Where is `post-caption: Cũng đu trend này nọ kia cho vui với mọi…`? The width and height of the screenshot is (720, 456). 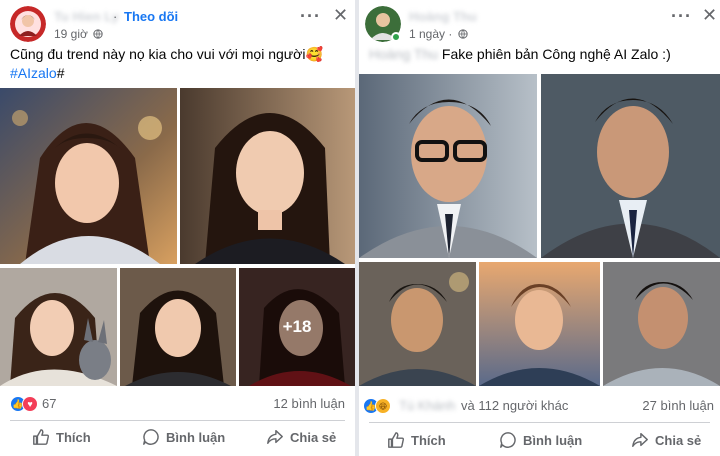
post-caption: Cũng đu trend này nọ kia cho vui với mọi… is located at coordinates (166, 54).